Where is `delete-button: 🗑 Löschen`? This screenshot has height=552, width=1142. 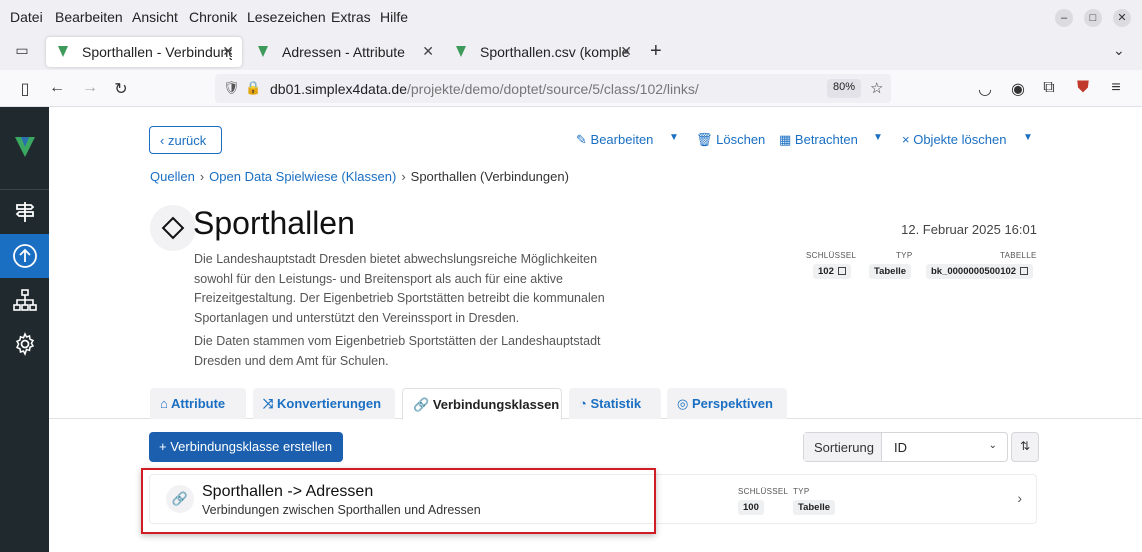 delete-button: 🗑 Löschen is located at coordinates (730, 140).